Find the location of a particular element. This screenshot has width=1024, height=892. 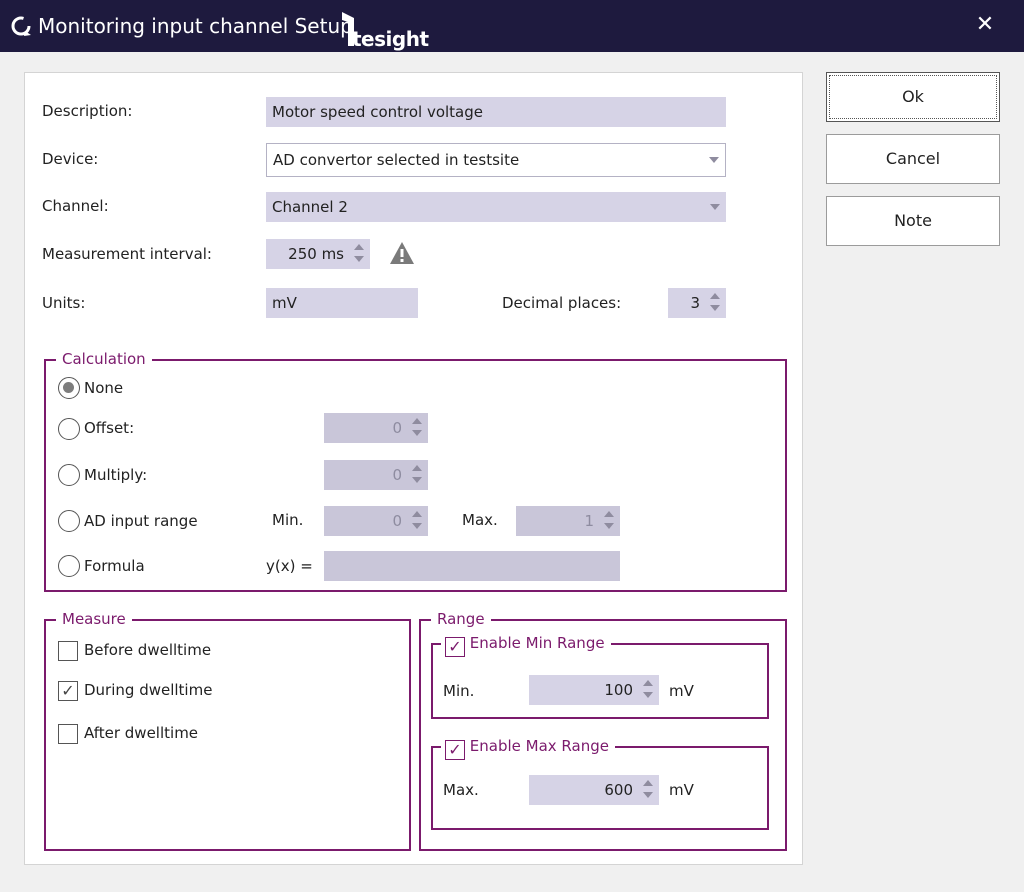

ad-max-spinner: 1 is located at coordinates (568, 521).